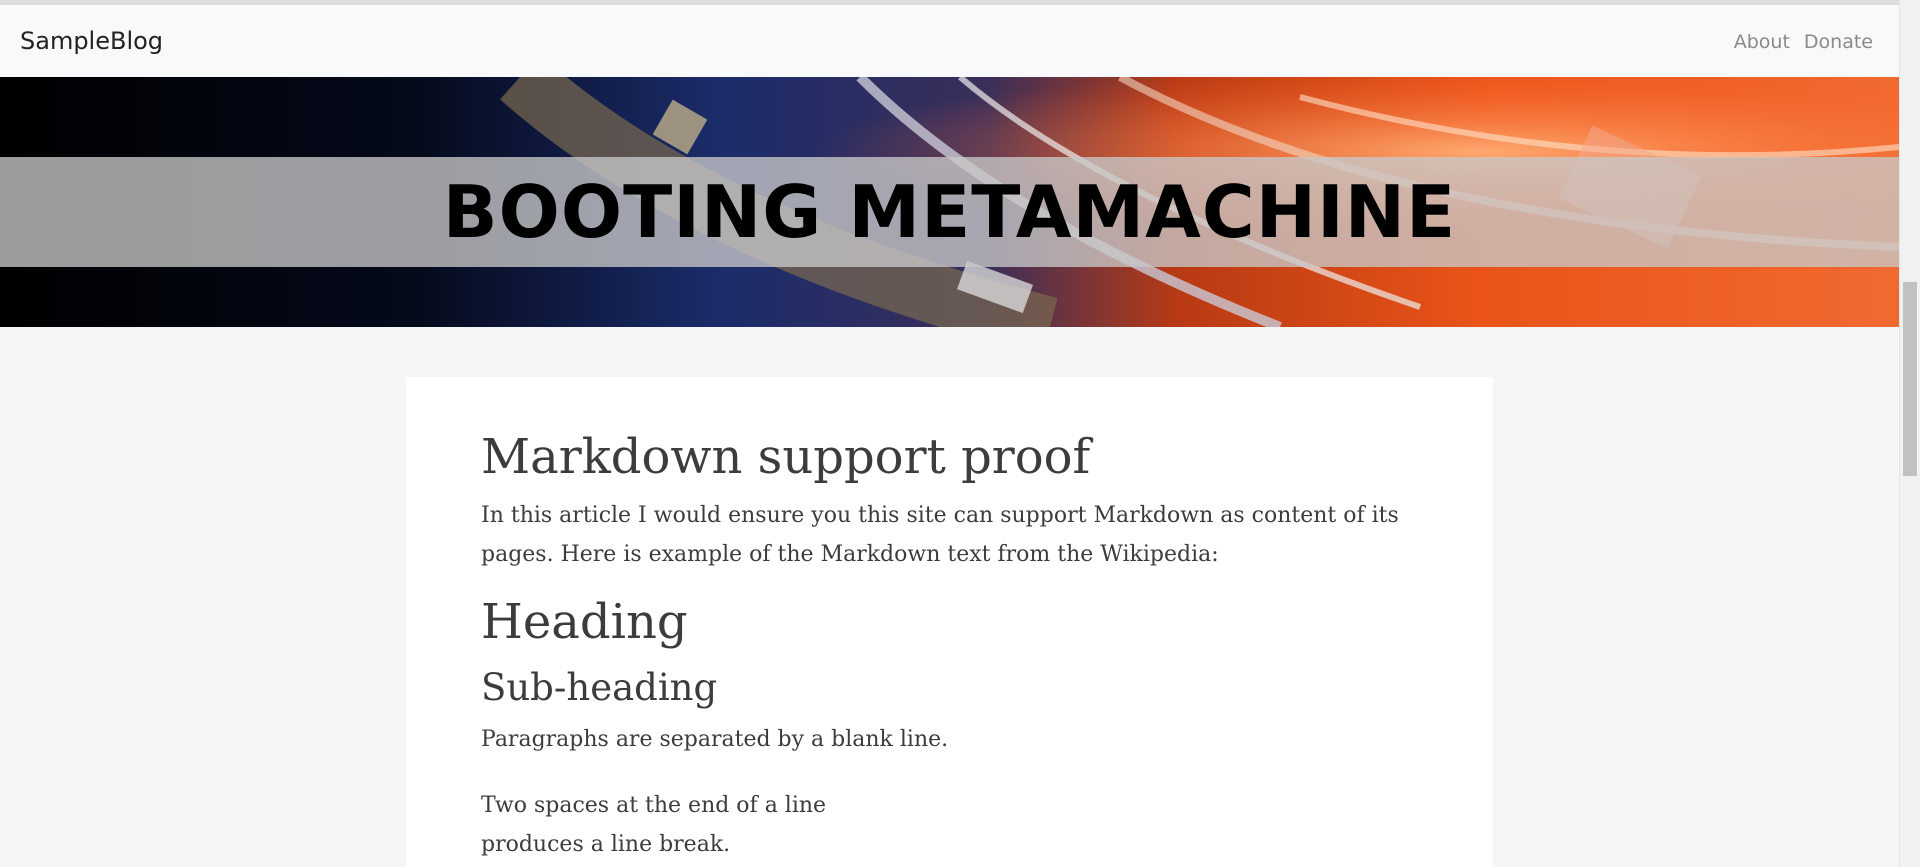 This screenshot has height=867, width=1920. I want to click on nav-links: About Donate, so click(1803, 42).